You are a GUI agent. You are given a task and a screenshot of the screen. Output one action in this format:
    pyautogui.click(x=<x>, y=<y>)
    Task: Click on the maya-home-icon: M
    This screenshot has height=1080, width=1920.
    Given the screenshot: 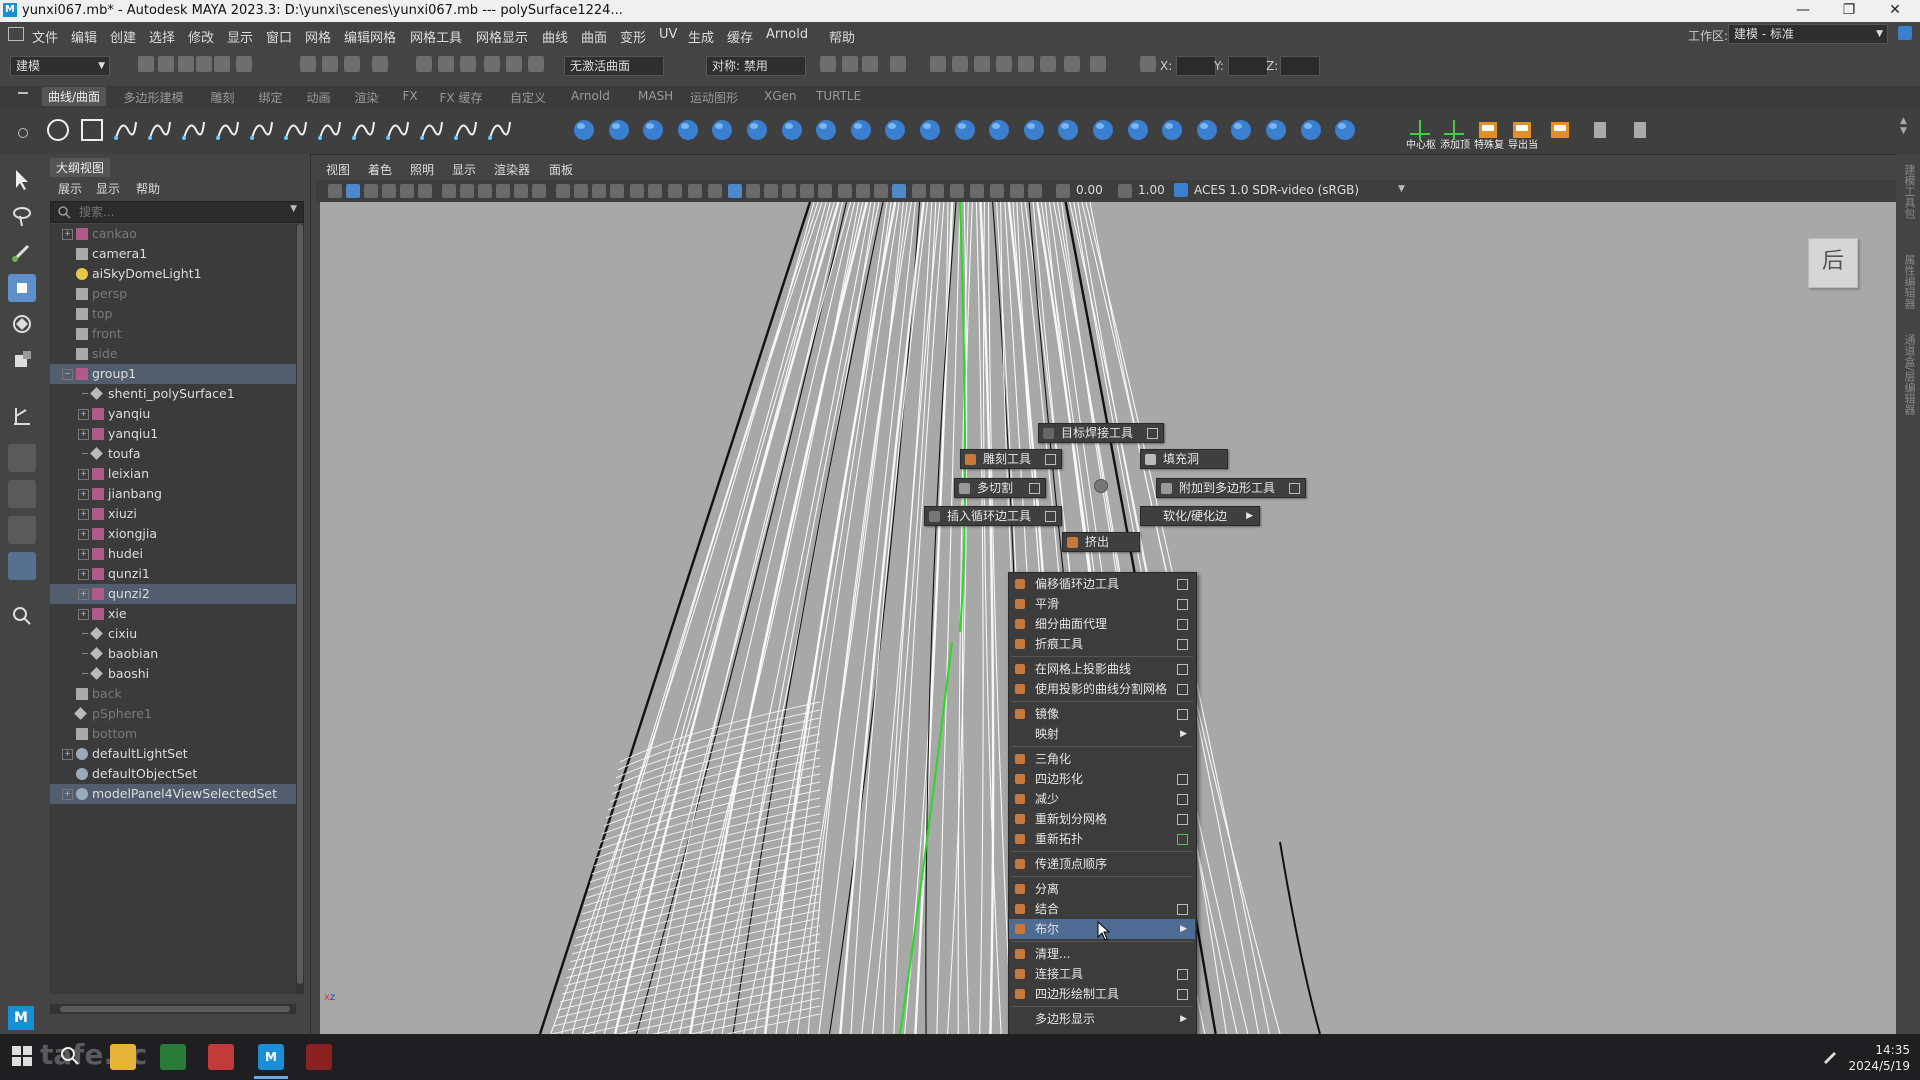 What is the action you would take?
    pyautogui.click(x=21, y=1018)
    